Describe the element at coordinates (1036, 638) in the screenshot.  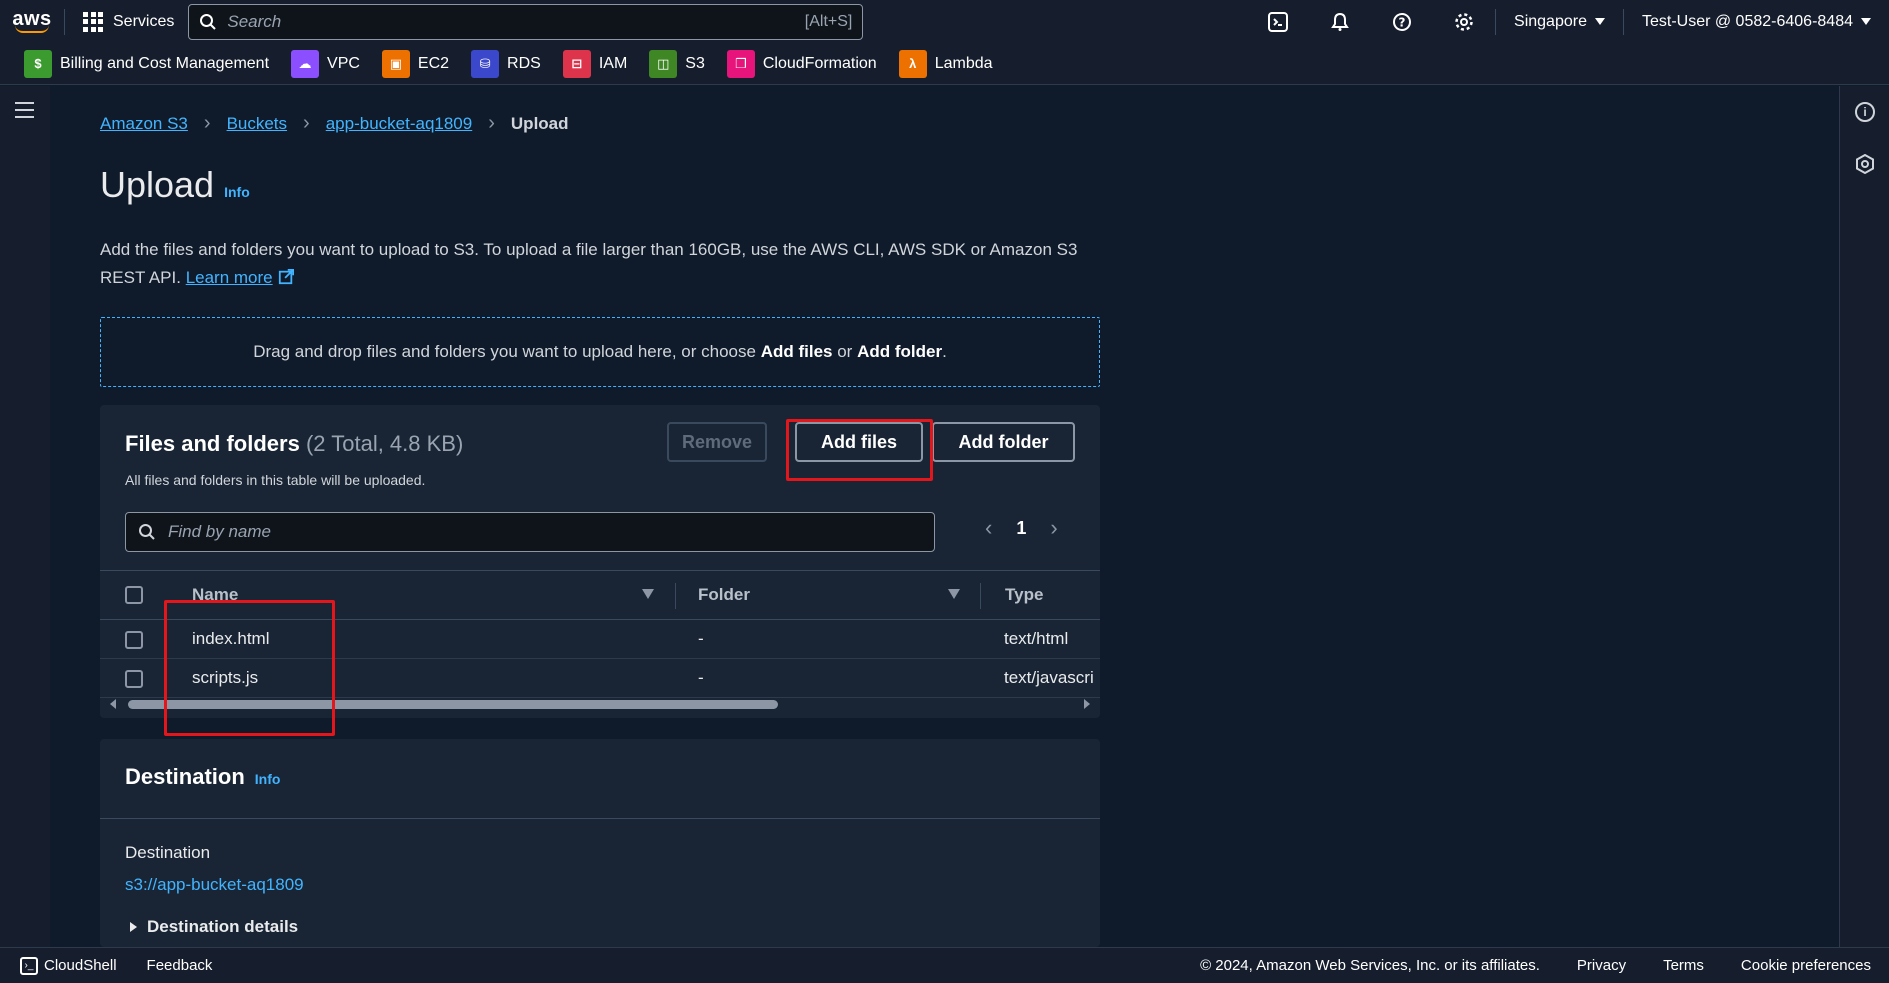
I see `file-type: text/html` at that location.